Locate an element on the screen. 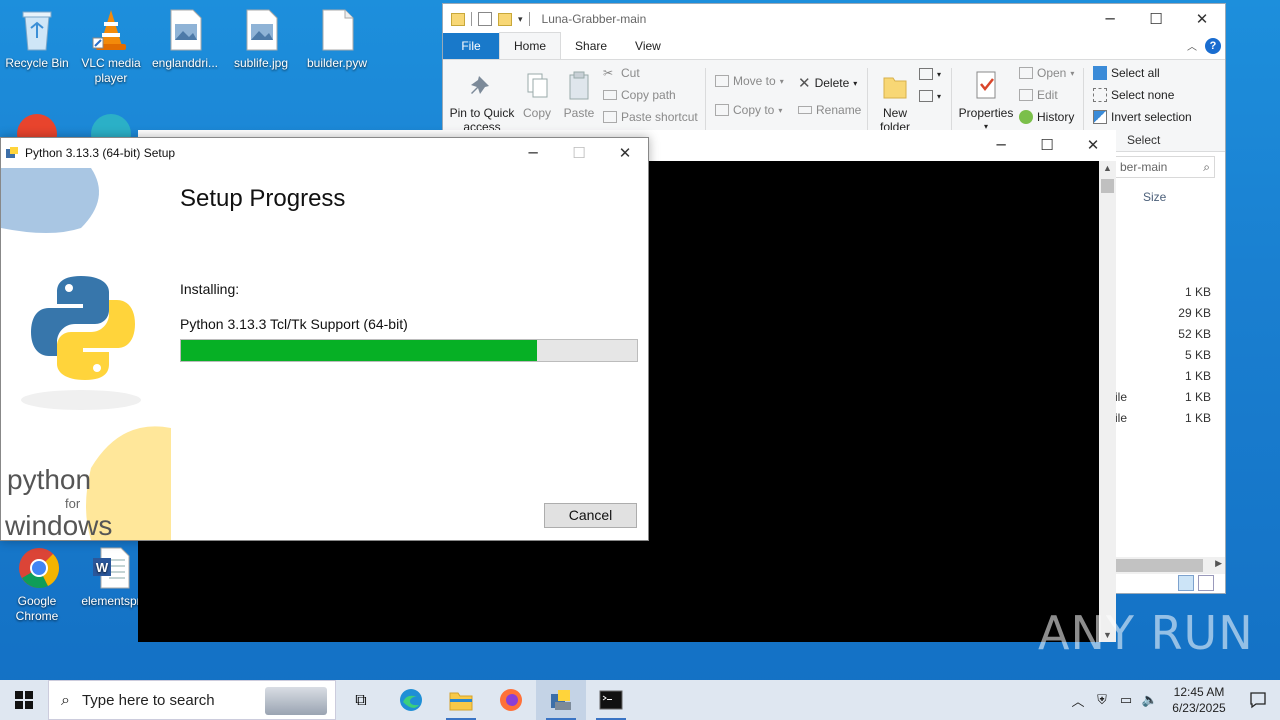 Image resolution: width=1280 pixels, height=720 pixels. taskbar-python-setup is located at coordinates (561, 700).